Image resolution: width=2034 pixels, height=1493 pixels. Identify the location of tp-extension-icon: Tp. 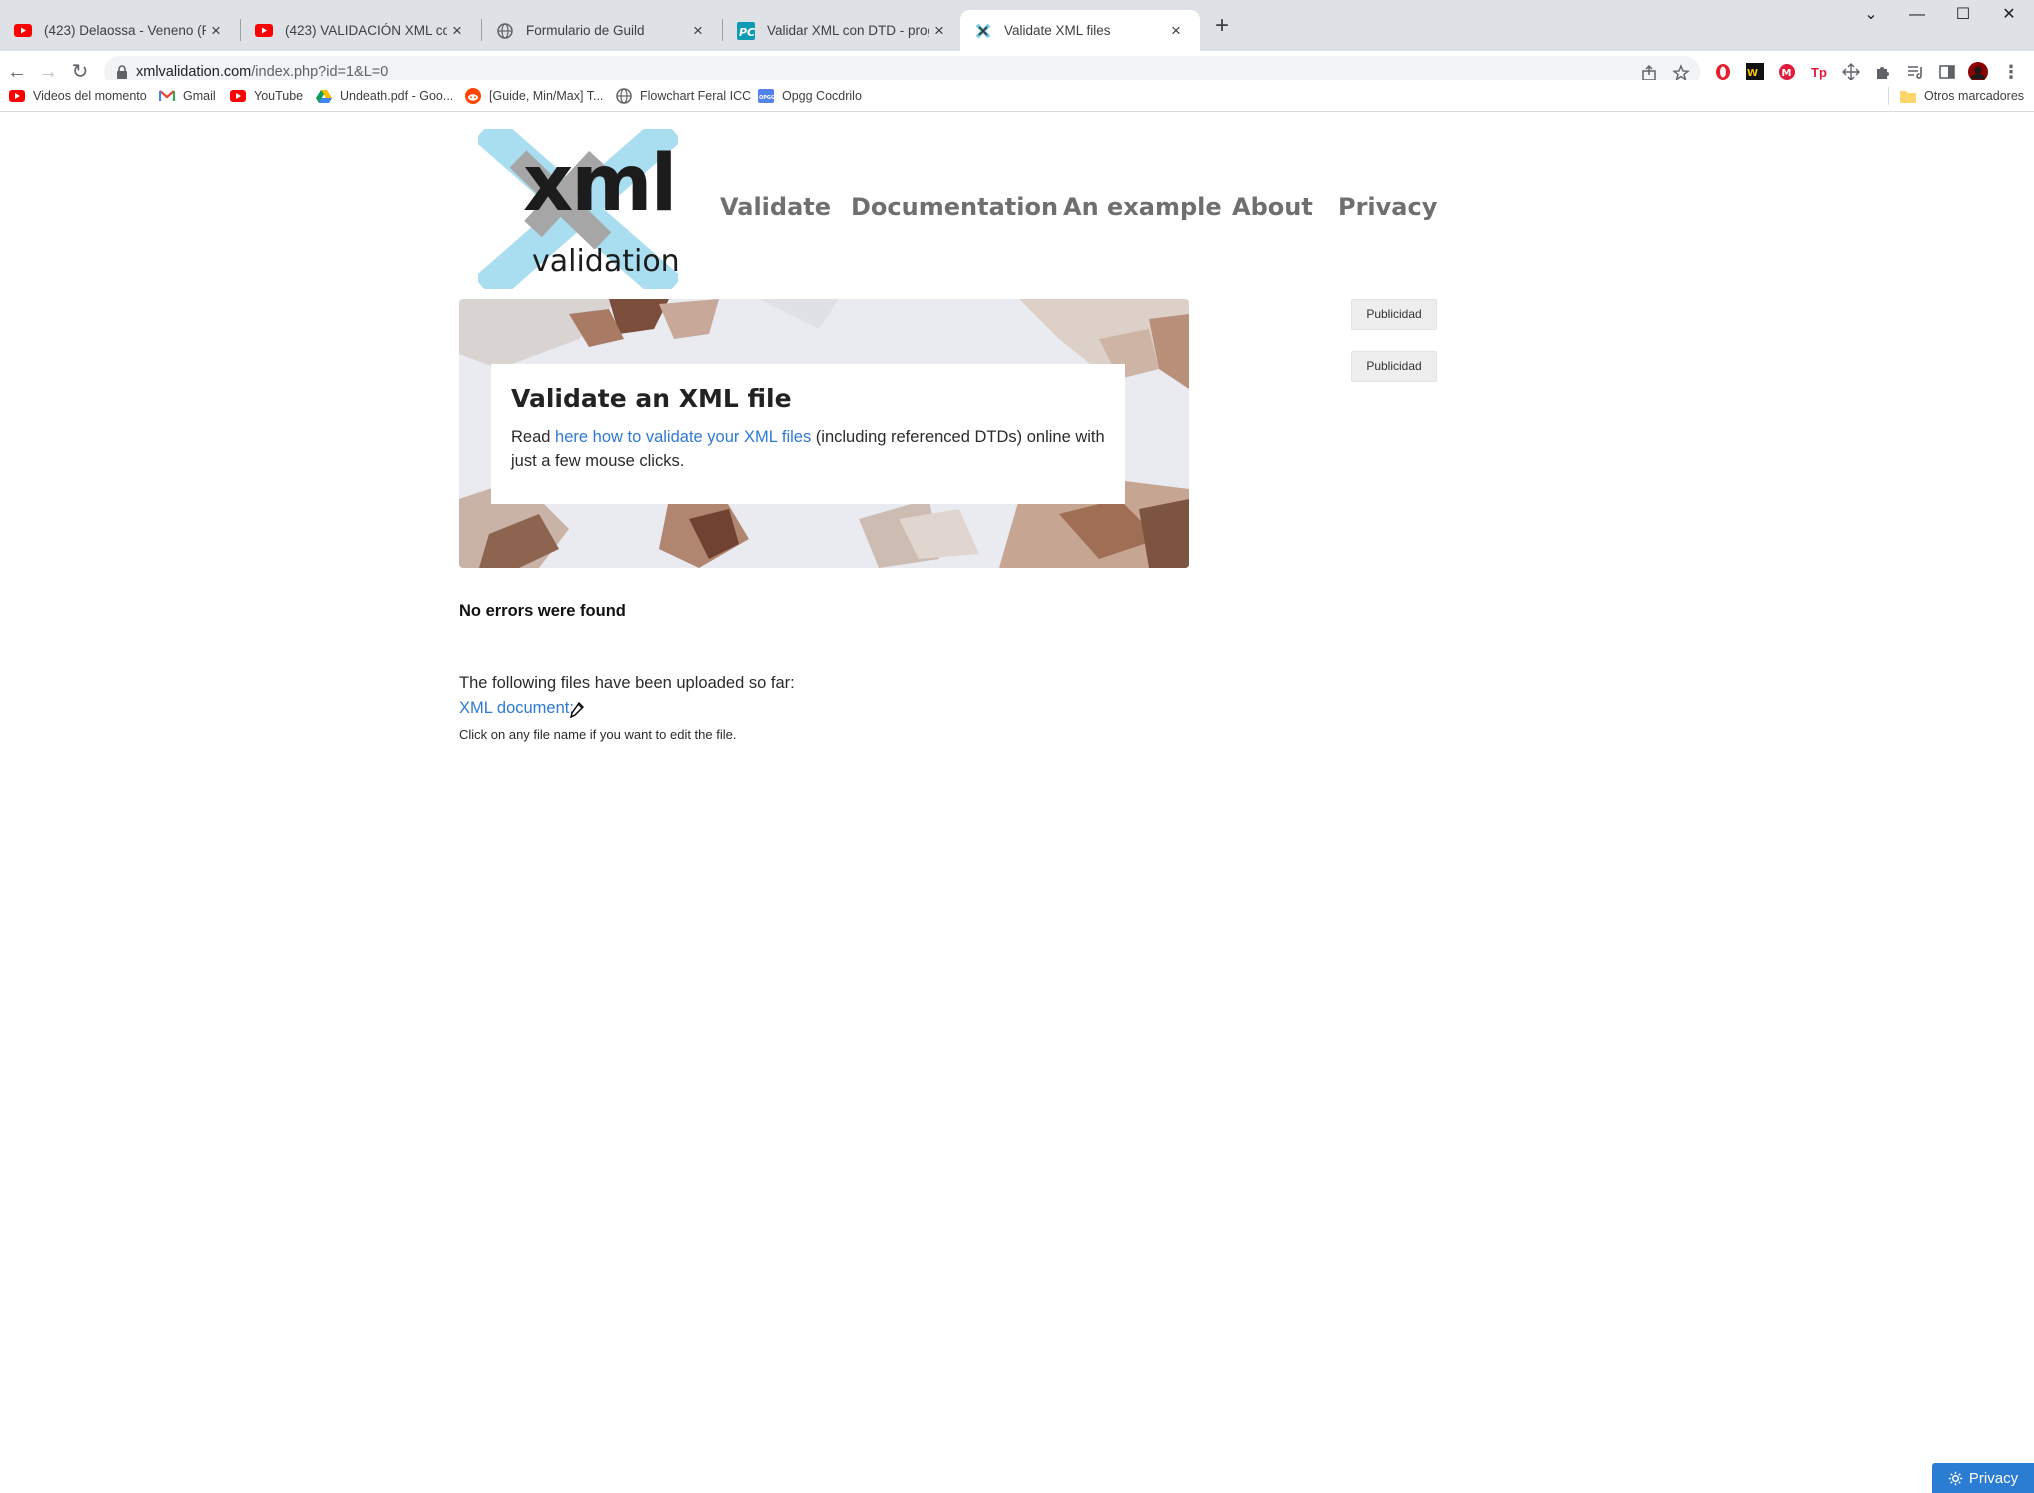
(1819, 72).